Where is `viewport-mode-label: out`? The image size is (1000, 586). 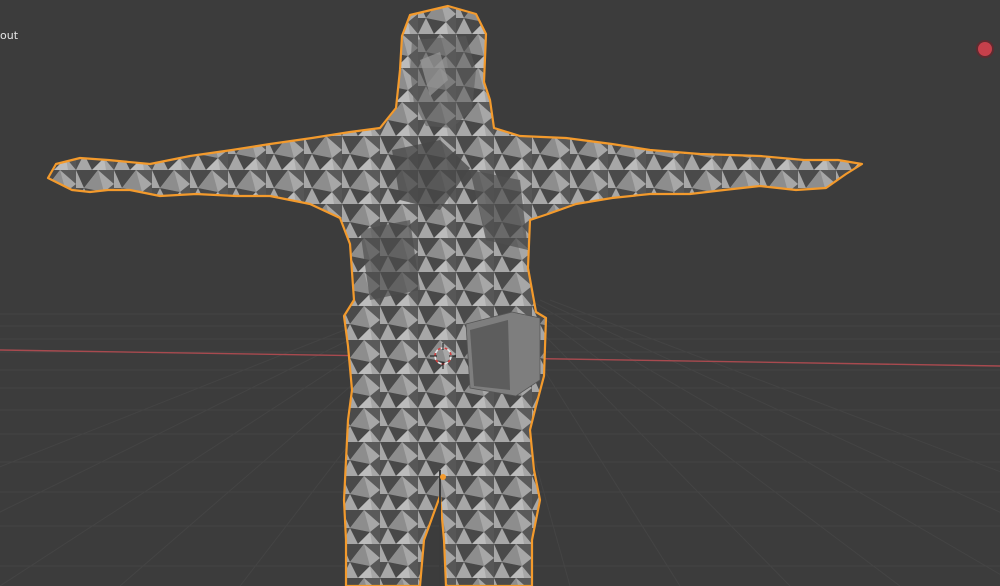
viewport-mode-label: out is located at coordinates (9, 35).